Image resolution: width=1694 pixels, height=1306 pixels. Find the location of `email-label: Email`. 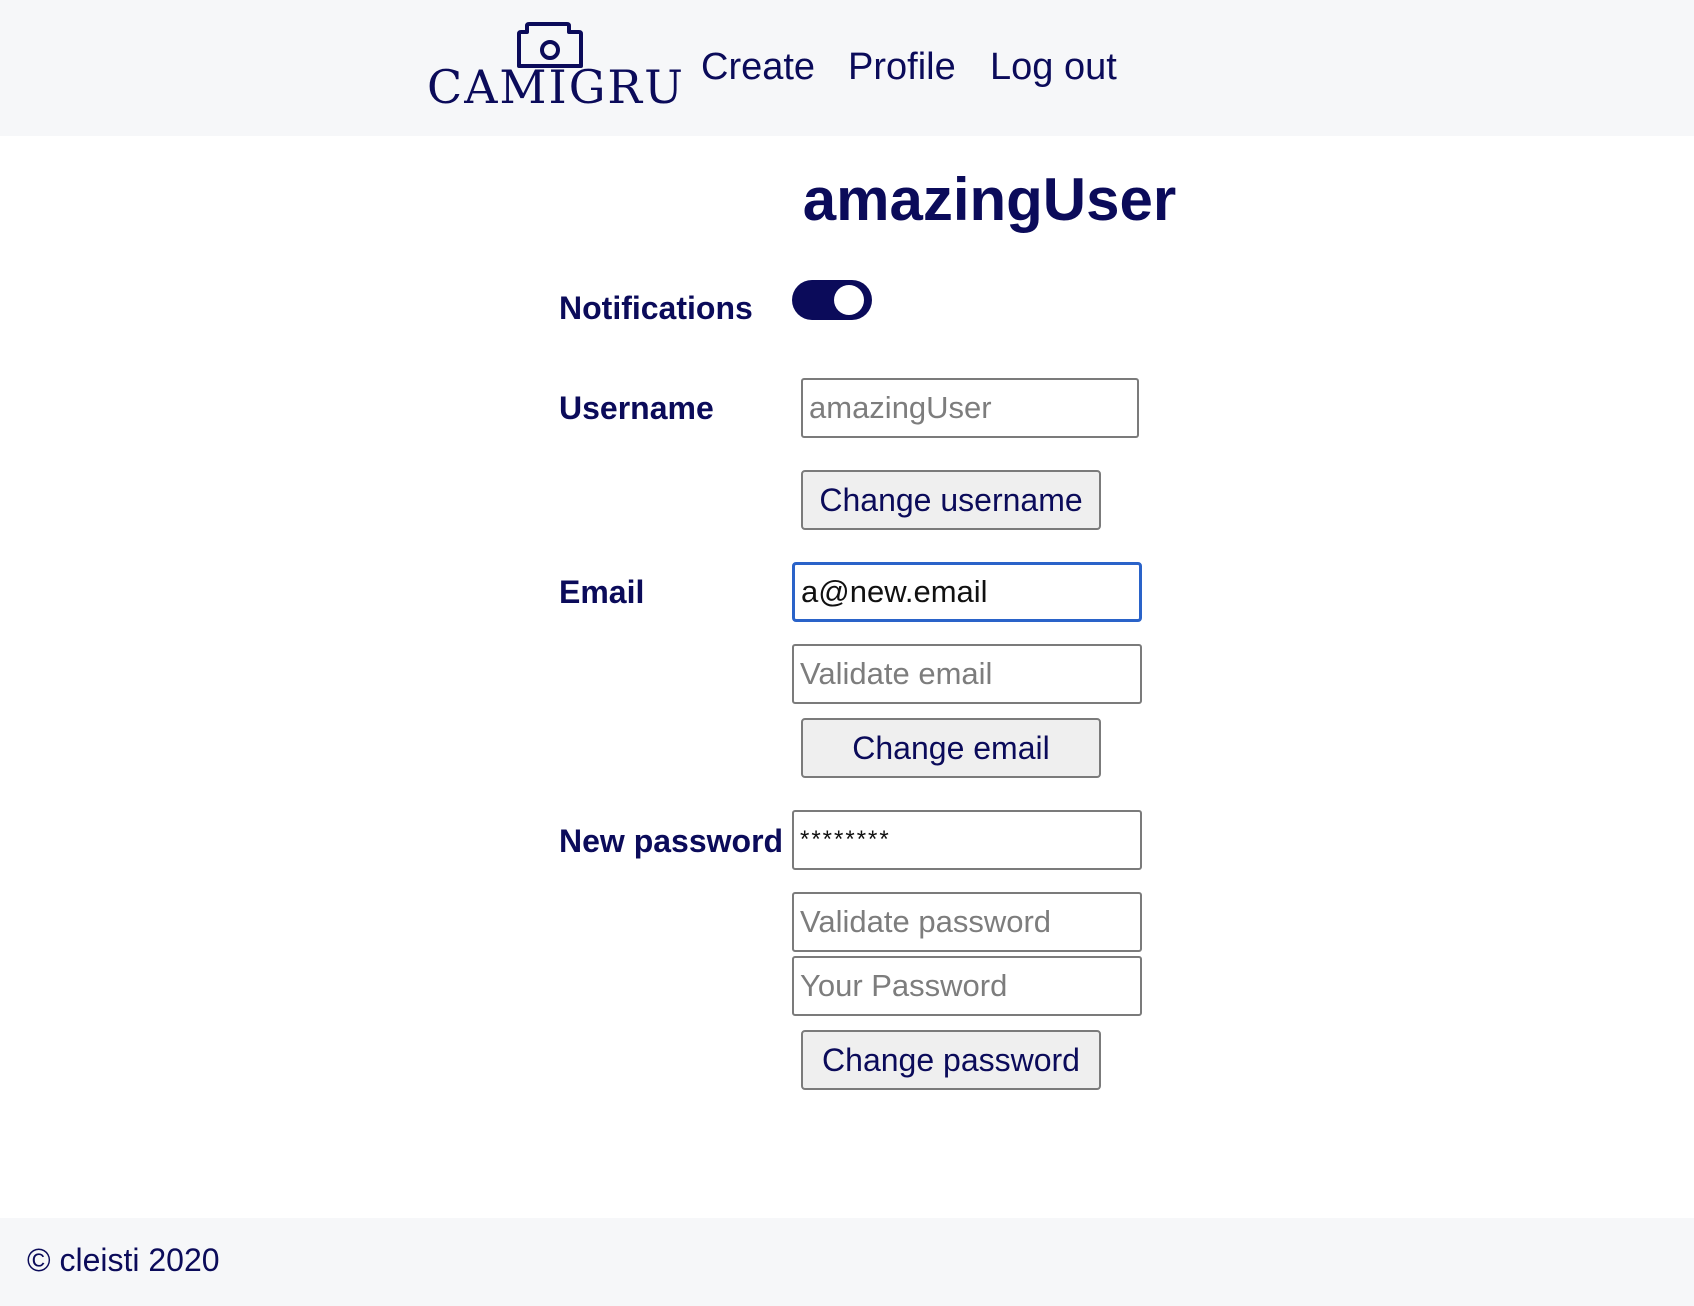

email-label: Email is located at coordinates (602, 592).